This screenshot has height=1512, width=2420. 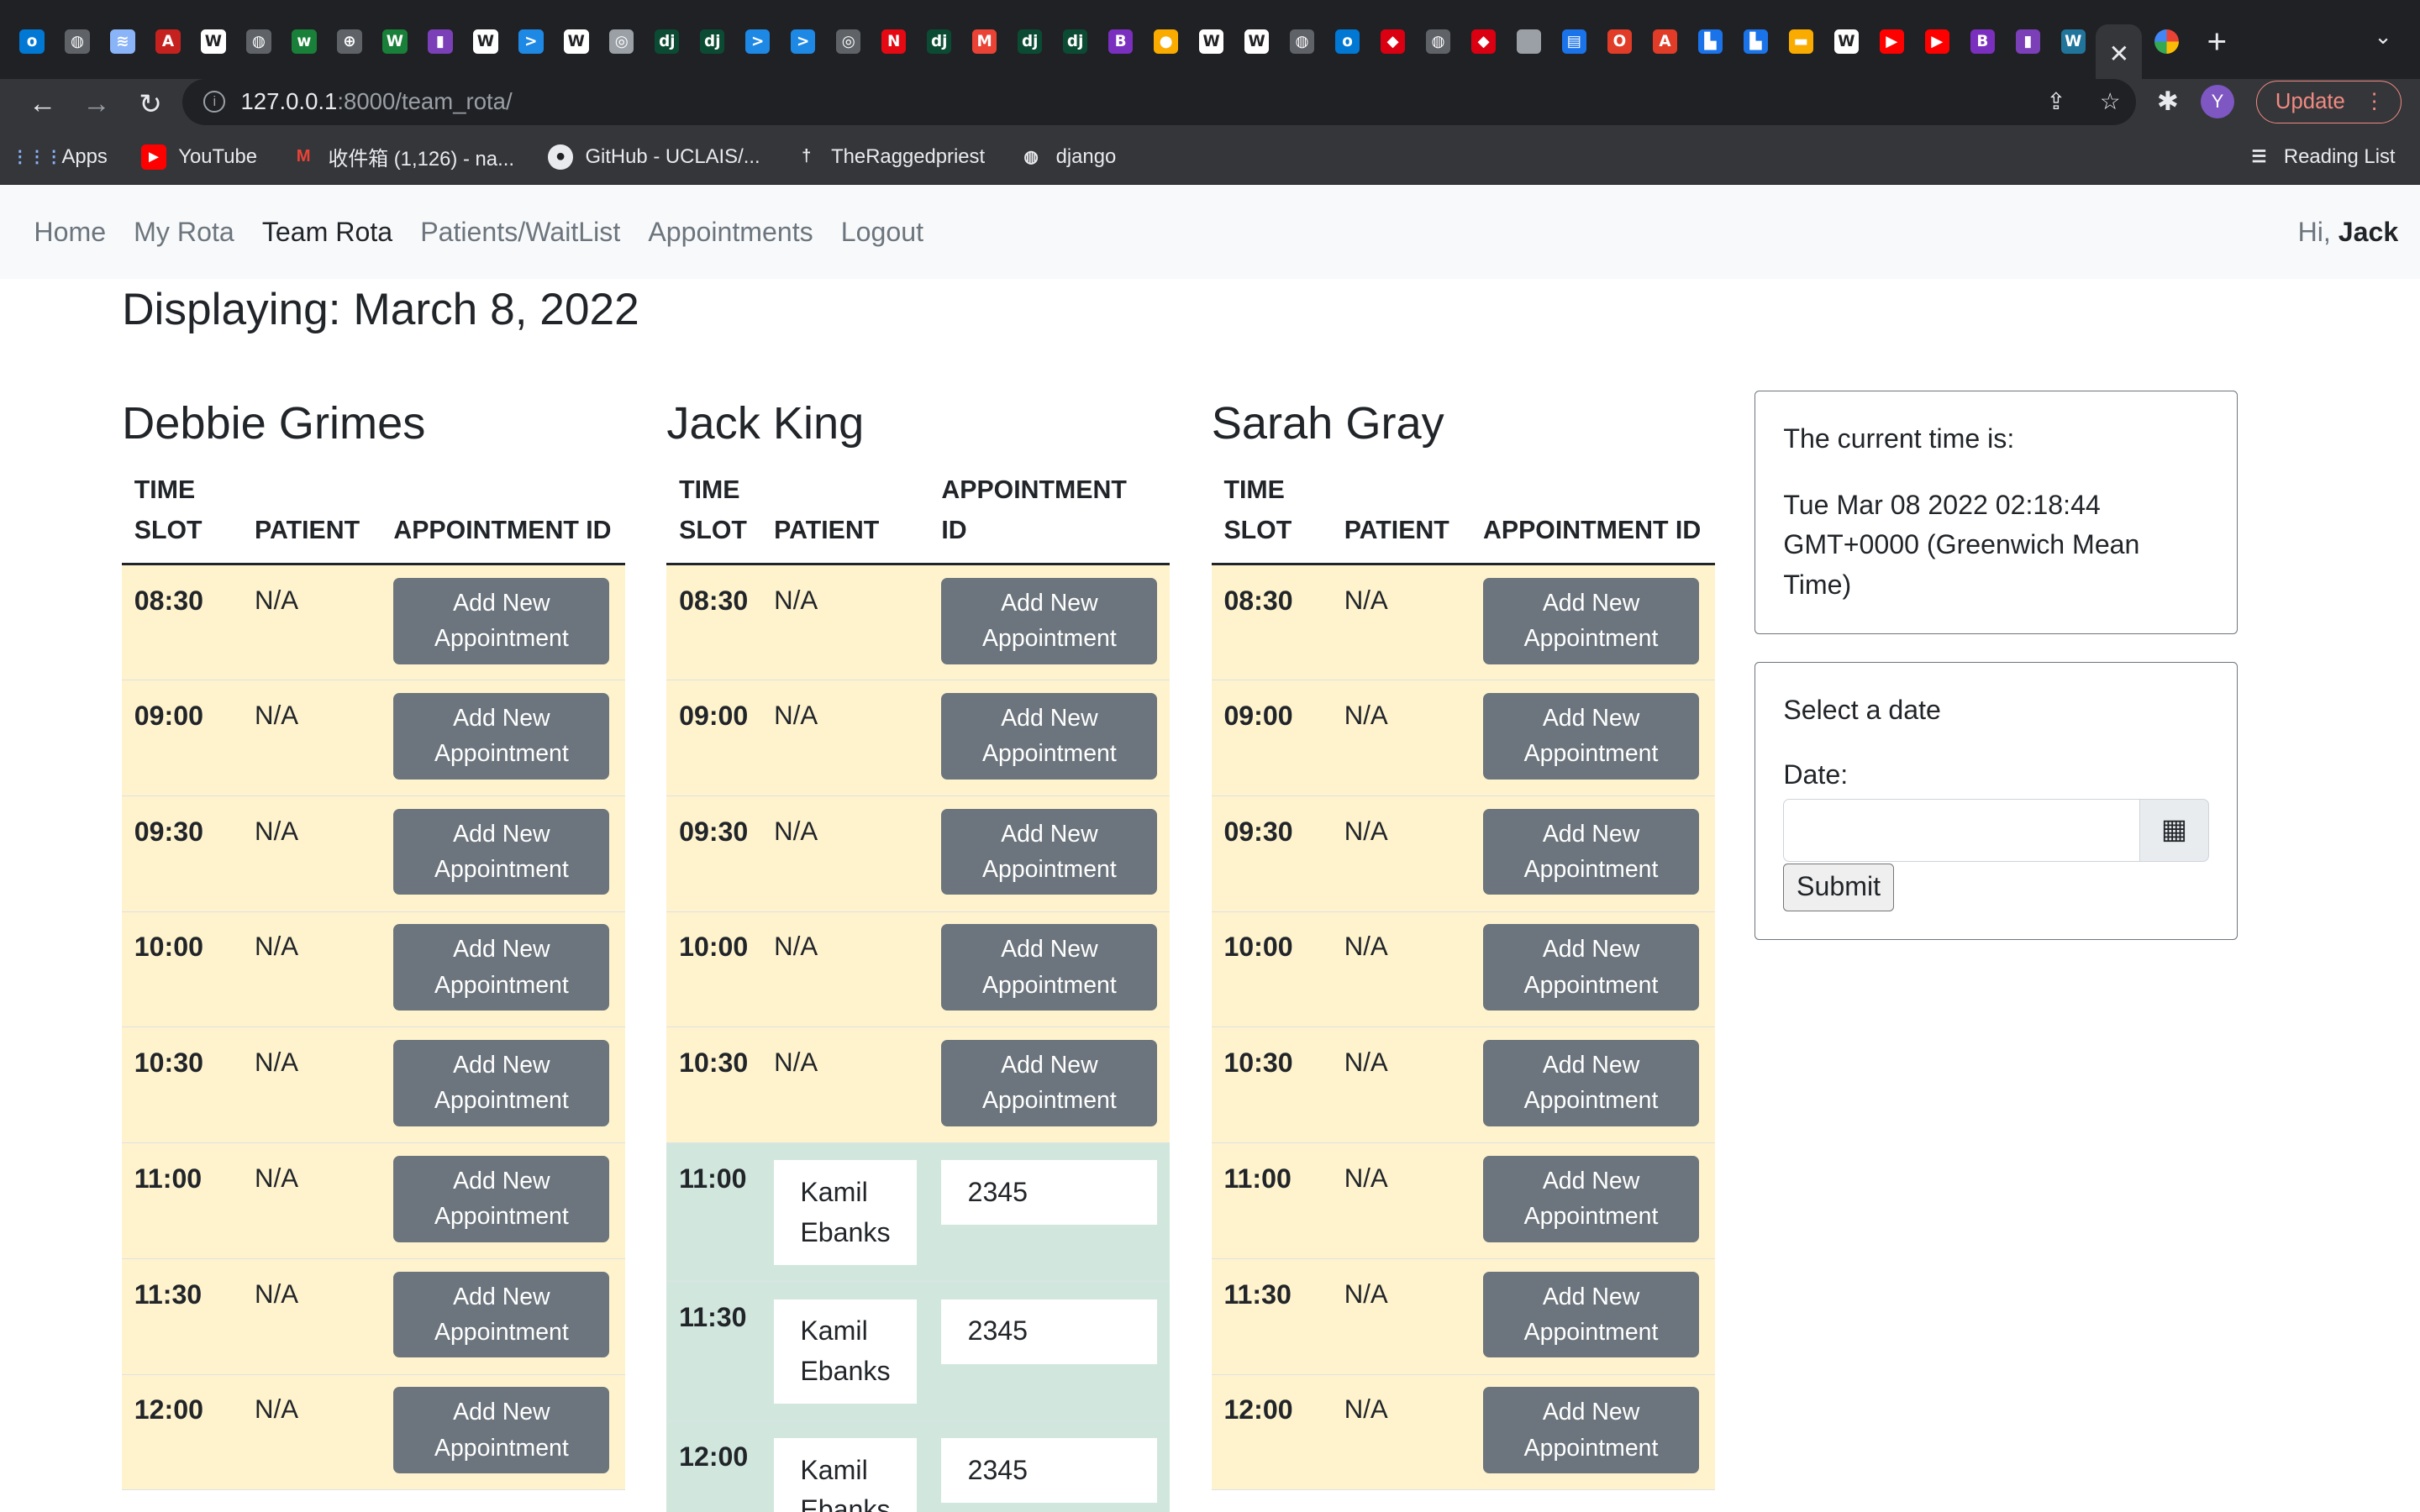 What do you see at coordinates (1839, 887) in the screenshot?
I see `submit-button: Submit` at bounding box center [1839, 887].